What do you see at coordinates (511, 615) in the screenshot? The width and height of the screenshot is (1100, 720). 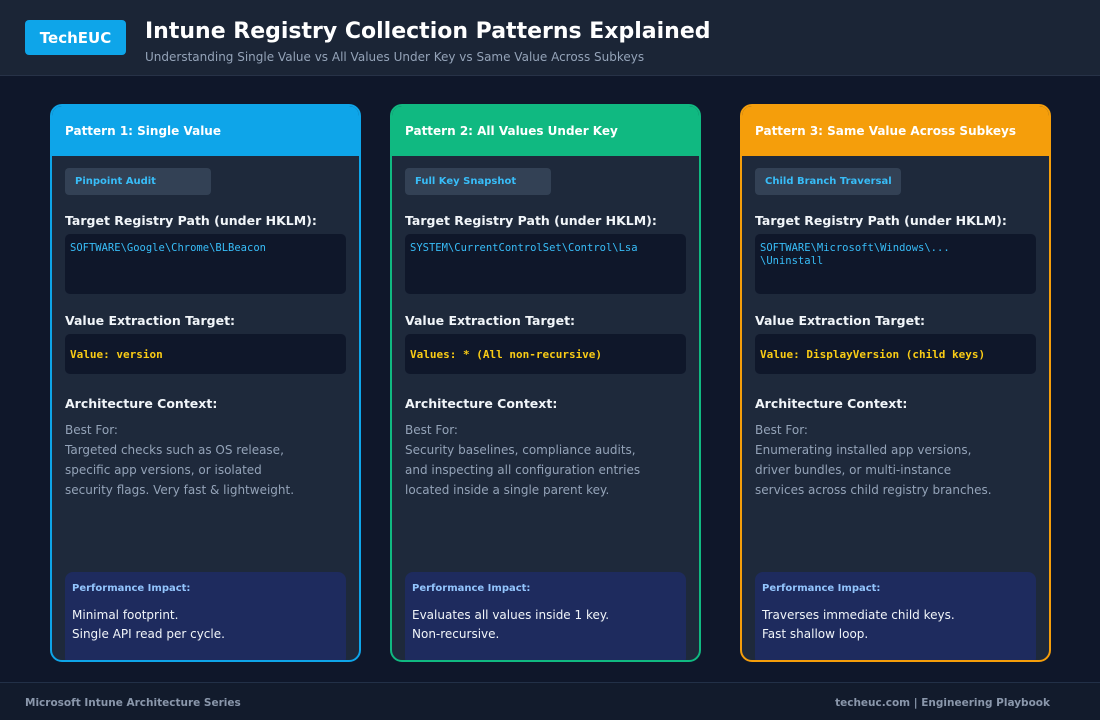 I see `performance-line: Evaluates all values inside 1 key.` at bounding box center [511, 615].